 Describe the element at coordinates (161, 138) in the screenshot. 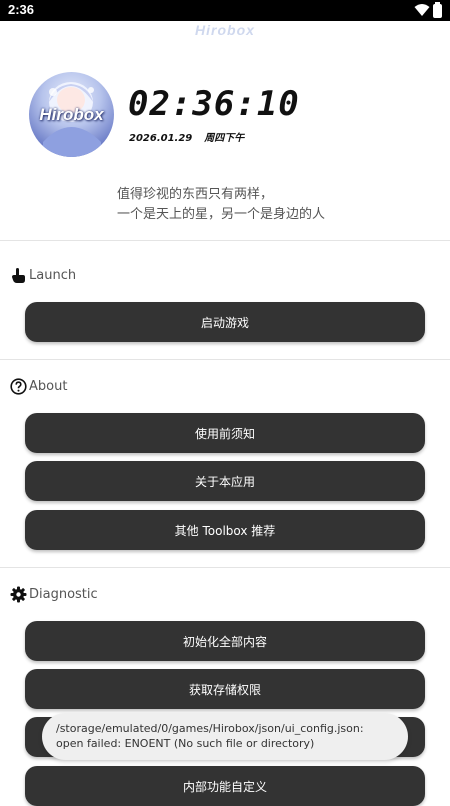

I see `clock-date: 2026.01.29` at that location.